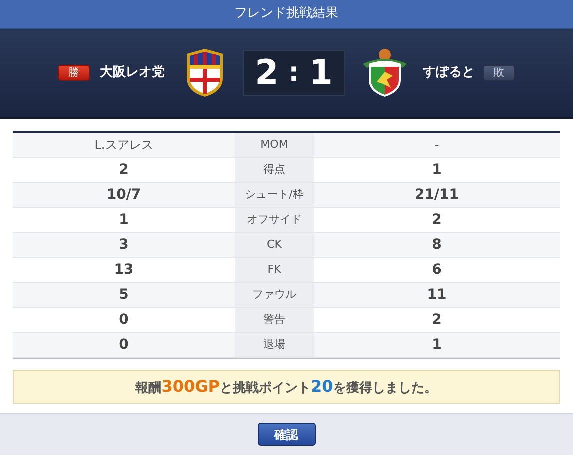 The image size is (573, 455). Describe the element at coordinates (449, 73) in the screenshot. I see `team-name: すぽると` at that location.